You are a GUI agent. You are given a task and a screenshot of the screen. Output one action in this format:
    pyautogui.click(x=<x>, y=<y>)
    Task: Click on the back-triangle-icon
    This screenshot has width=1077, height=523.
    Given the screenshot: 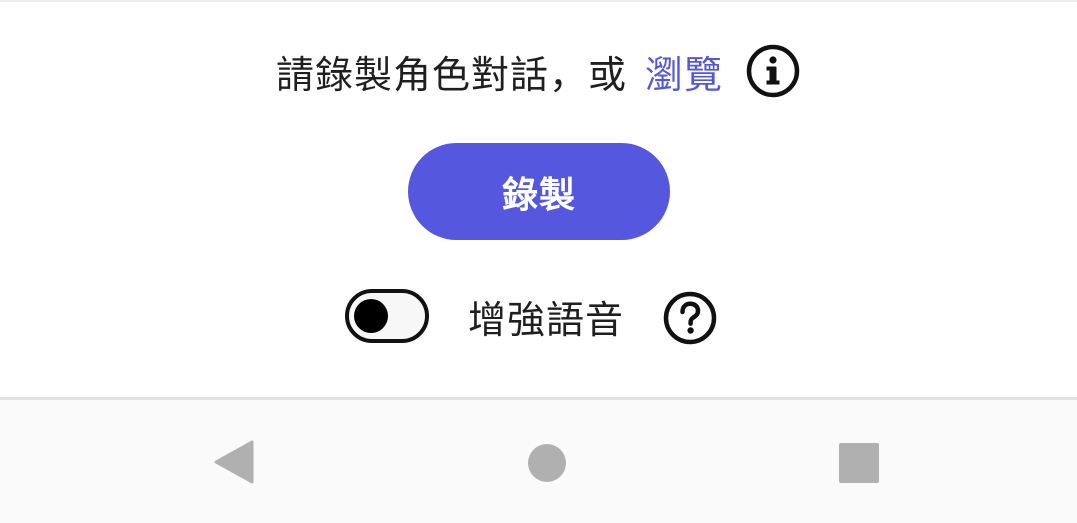 What is the action you would take?
    pyautogui.click(x=234, y=462)
    